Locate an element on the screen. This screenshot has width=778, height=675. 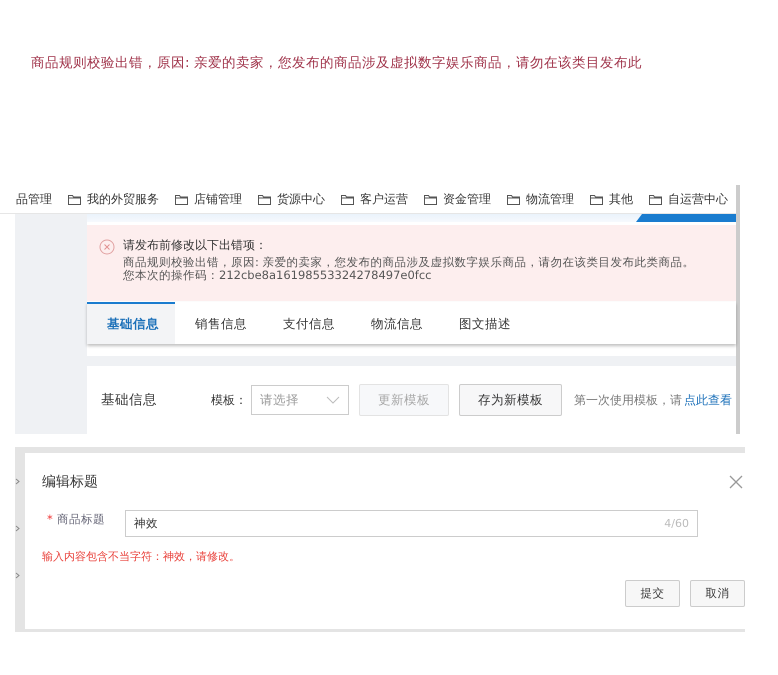
nav-menu-item: 物流管理 is located at coordinates (547, 199).